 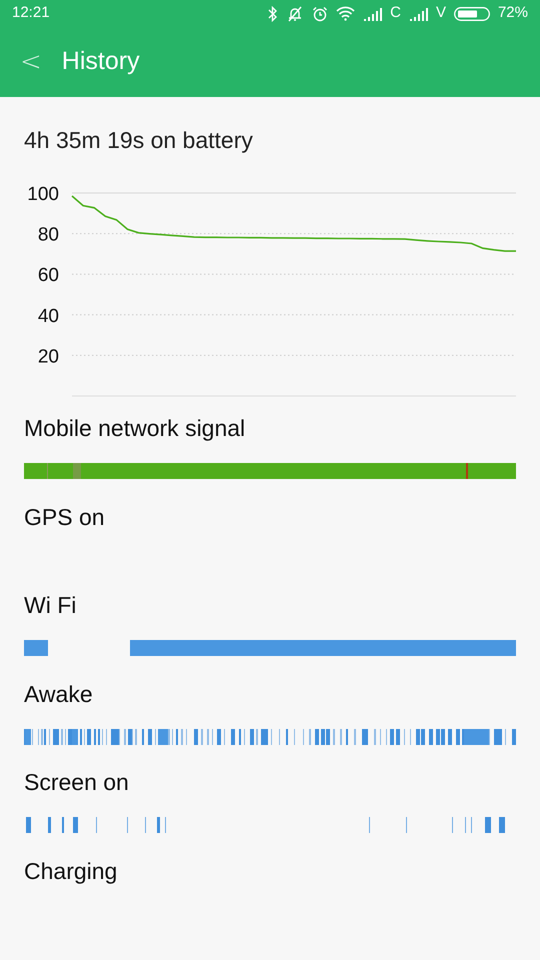 I want to click on y-tick-label: 100, so click(x=43, y=194).